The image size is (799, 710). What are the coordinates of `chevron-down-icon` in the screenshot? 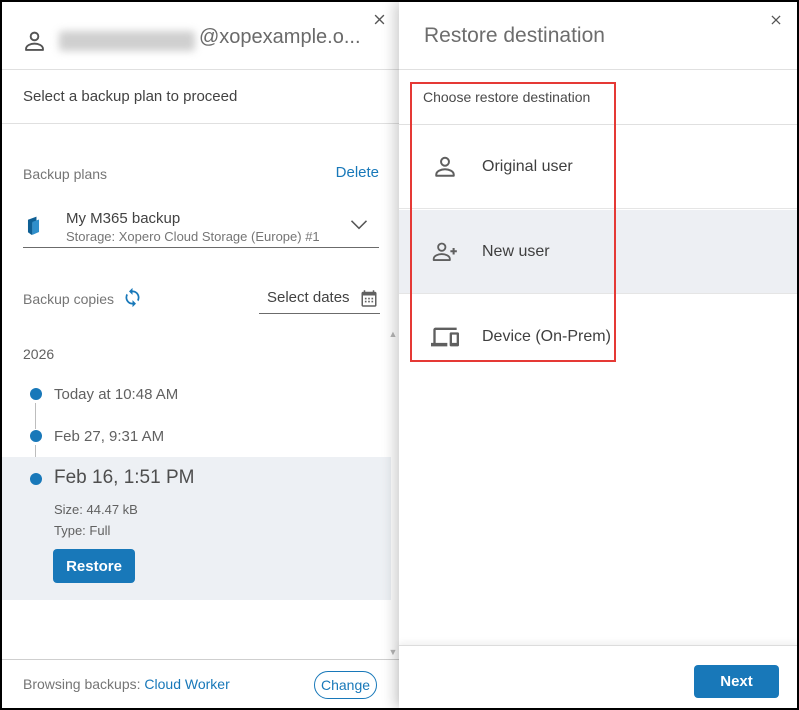 It's located at (359, 227).